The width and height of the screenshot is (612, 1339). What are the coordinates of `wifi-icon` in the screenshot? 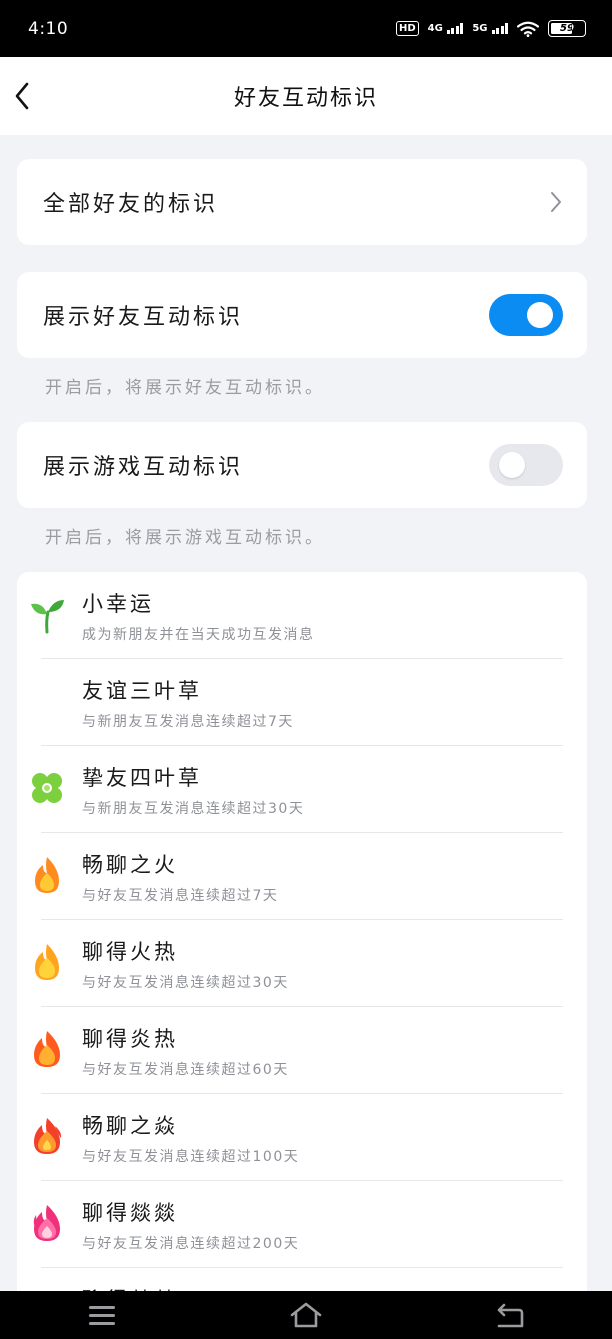 It's located at (528, 29).